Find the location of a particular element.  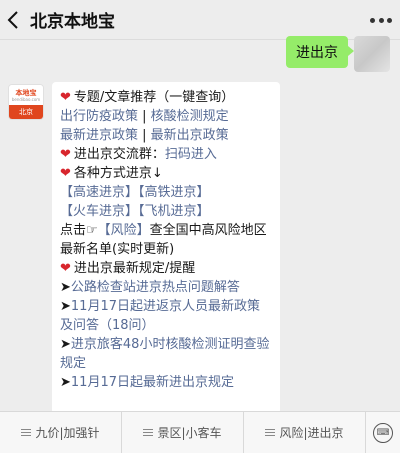

msg-risk-list: 最新名单(实时更新) is located at coordinates (117, 249).